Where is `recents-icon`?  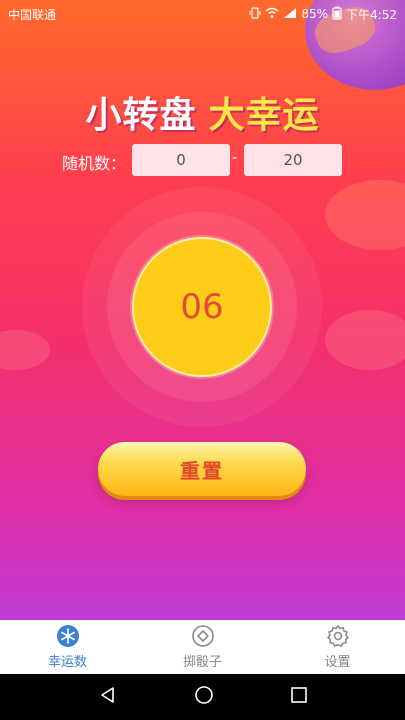 recents-icon is located at coordinates (299, 697).